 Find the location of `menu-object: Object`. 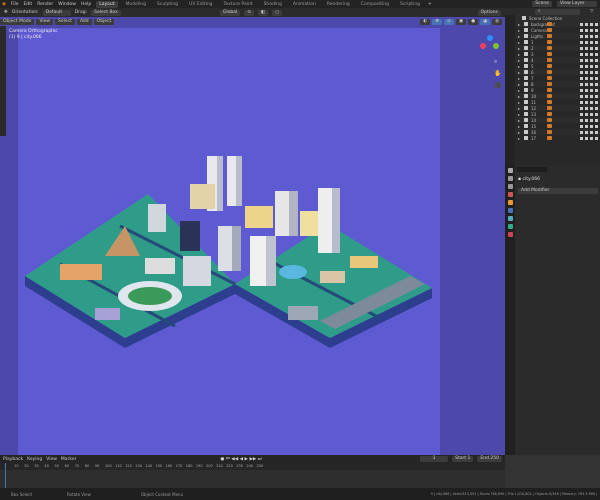

menu-object: Object is located at coordinates (104, 21).